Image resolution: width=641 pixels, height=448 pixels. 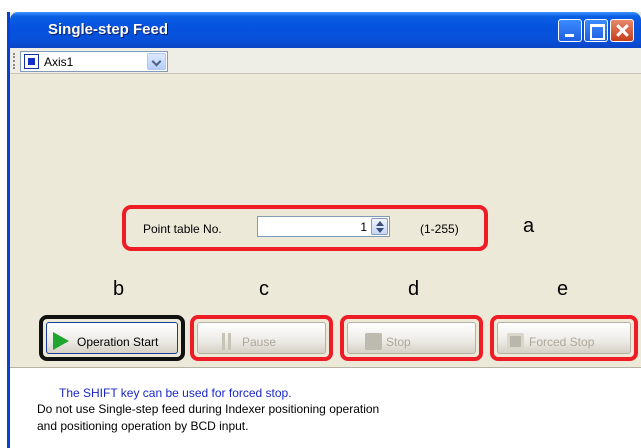 What do you see at coordinates (264, 289) in the screenshot?
I see `callout-label-c: c` at bounding box center [264, 289].